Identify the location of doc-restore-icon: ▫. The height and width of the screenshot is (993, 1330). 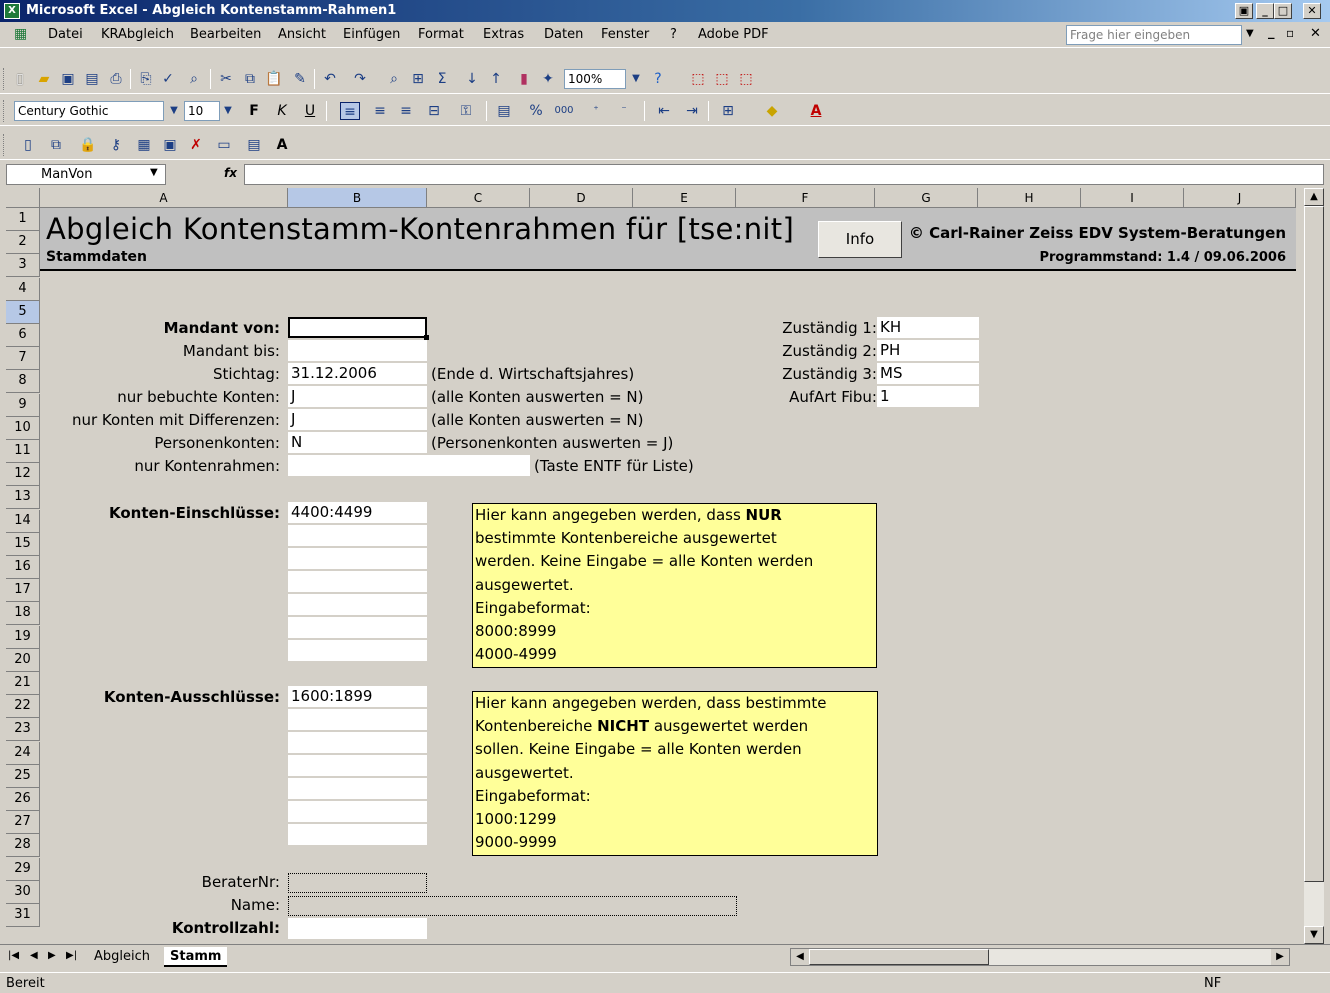
(1290, 33).